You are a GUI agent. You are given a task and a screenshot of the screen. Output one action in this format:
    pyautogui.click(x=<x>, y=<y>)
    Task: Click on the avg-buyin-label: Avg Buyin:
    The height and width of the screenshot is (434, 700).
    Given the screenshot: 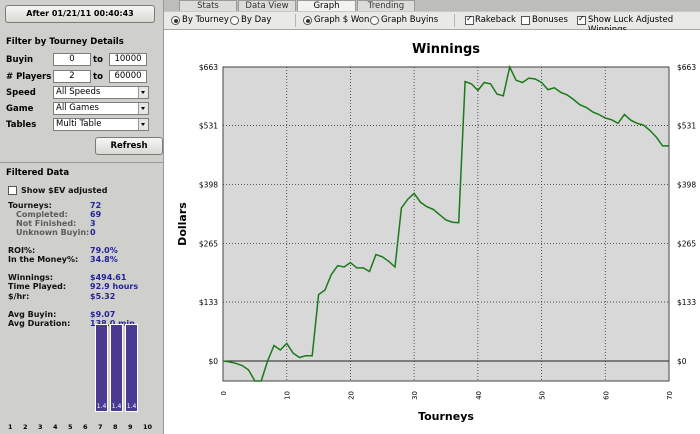 What is the action you would take?
    pyautogui.click(x=32, y=314)
    